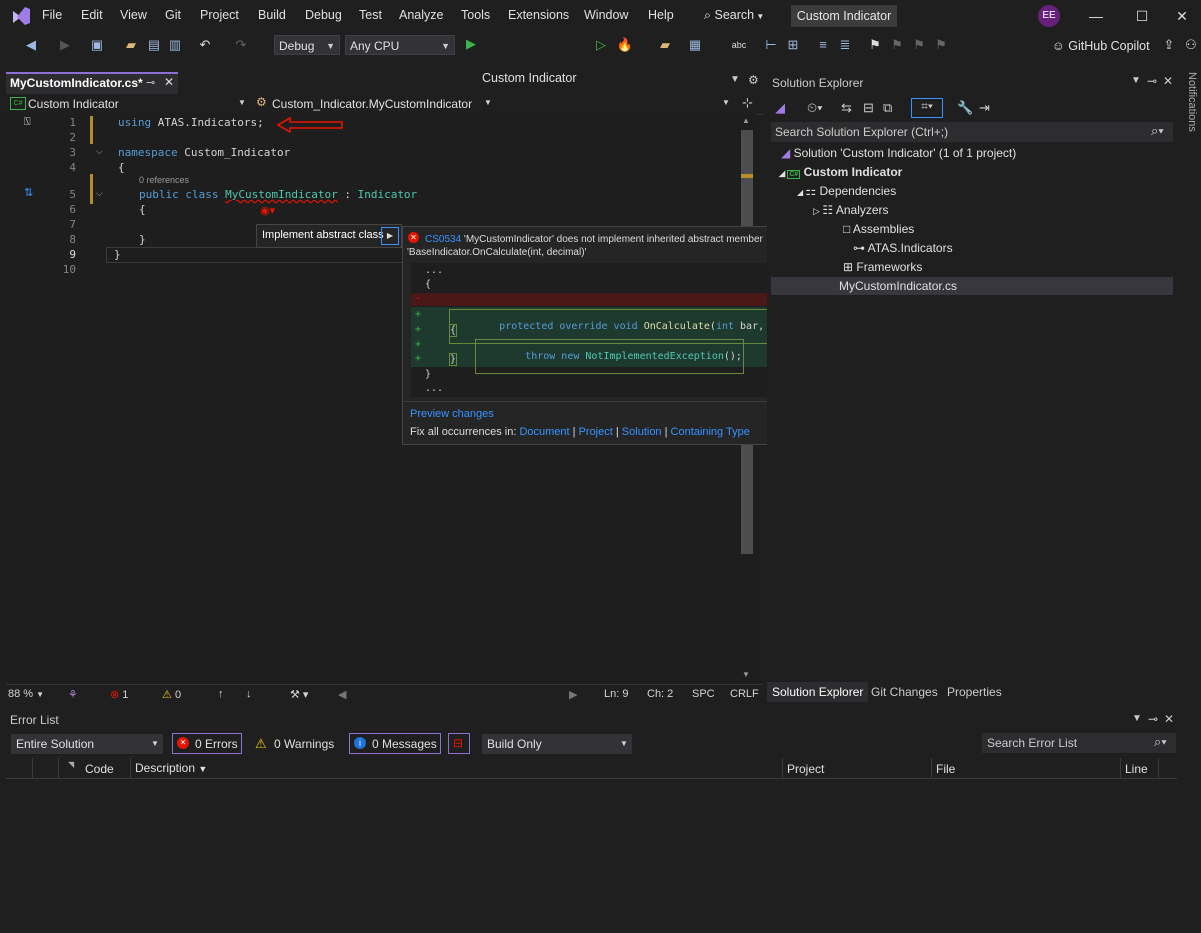 The image size is (1201, 933). I want to click on codelens-references: 0 references, so click(164, 180).